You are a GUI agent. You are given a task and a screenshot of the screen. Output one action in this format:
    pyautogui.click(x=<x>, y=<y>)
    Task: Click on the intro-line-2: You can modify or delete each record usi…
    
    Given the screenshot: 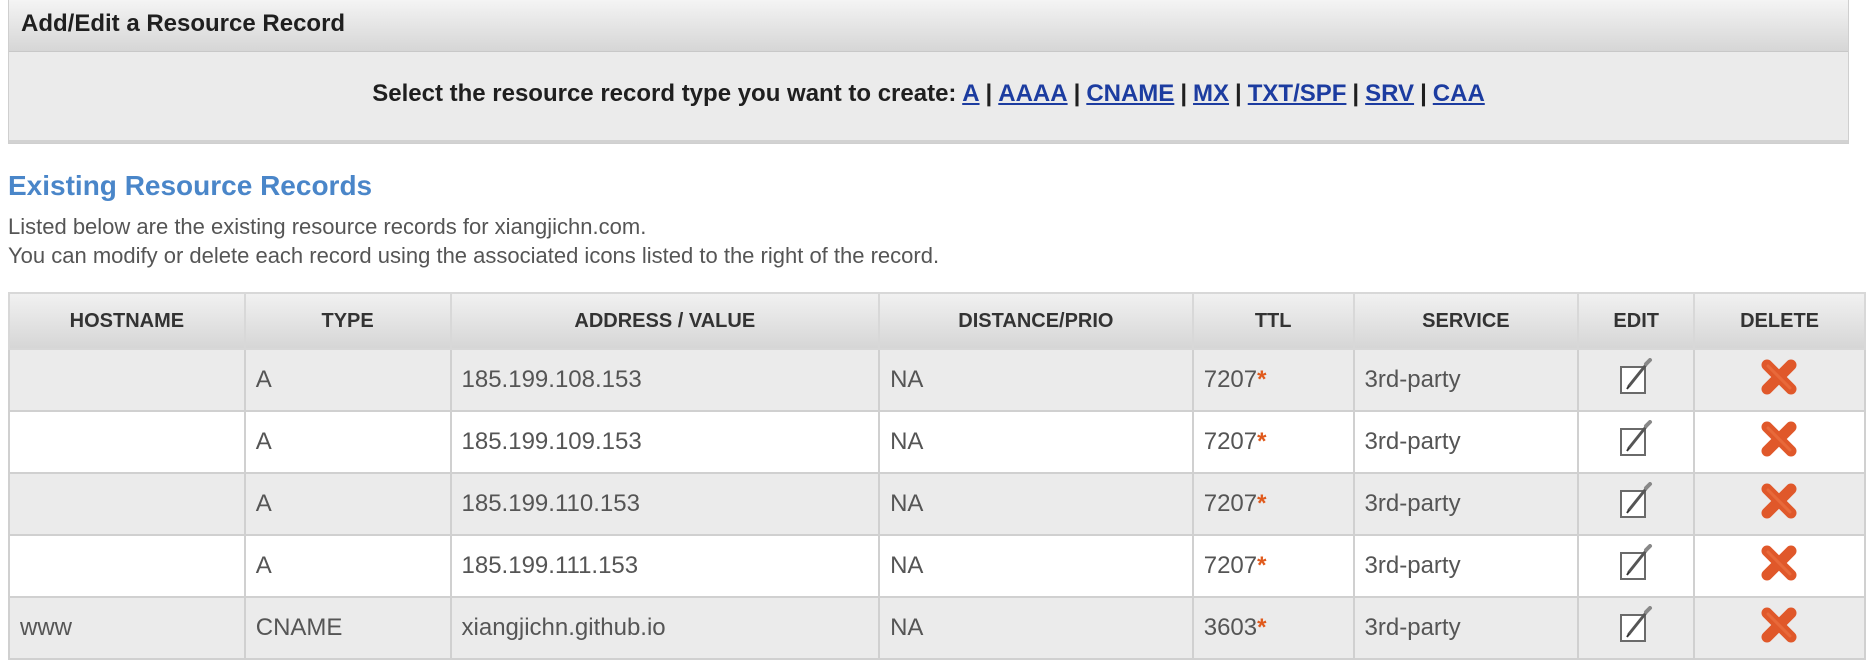 What is the action you would take?
    pyautogui.click(x=474, y=255)
    